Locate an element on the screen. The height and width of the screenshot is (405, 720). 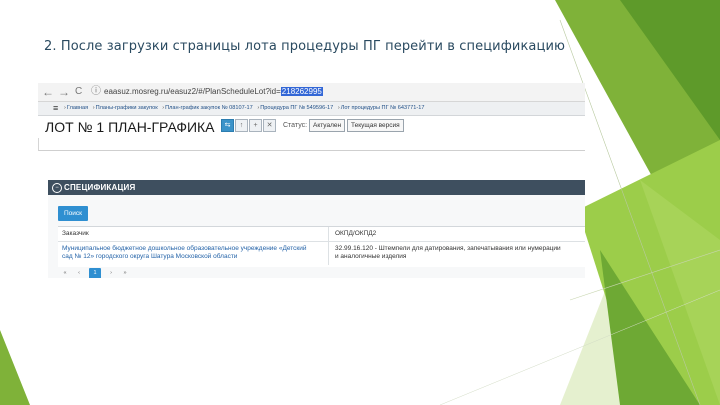
forward-icon: → is located at coordinates (64, 92).